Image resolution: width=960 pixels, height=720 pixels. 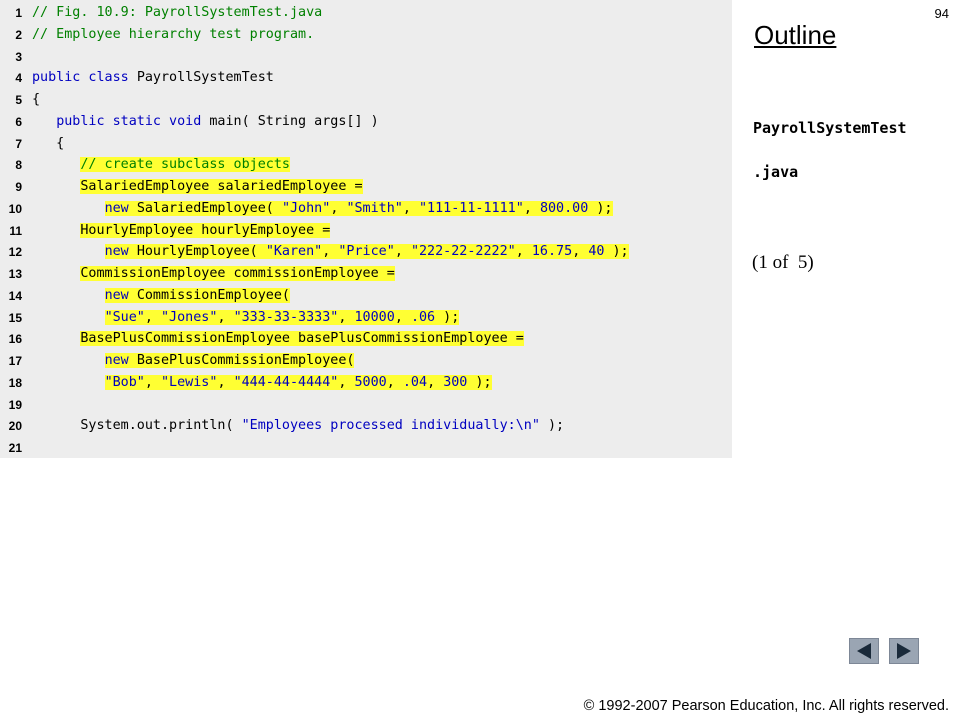 What do you see at coordinates (941, 13) in the screenshot?
I see `slide-number: 94` at bounding box center [941, 13].